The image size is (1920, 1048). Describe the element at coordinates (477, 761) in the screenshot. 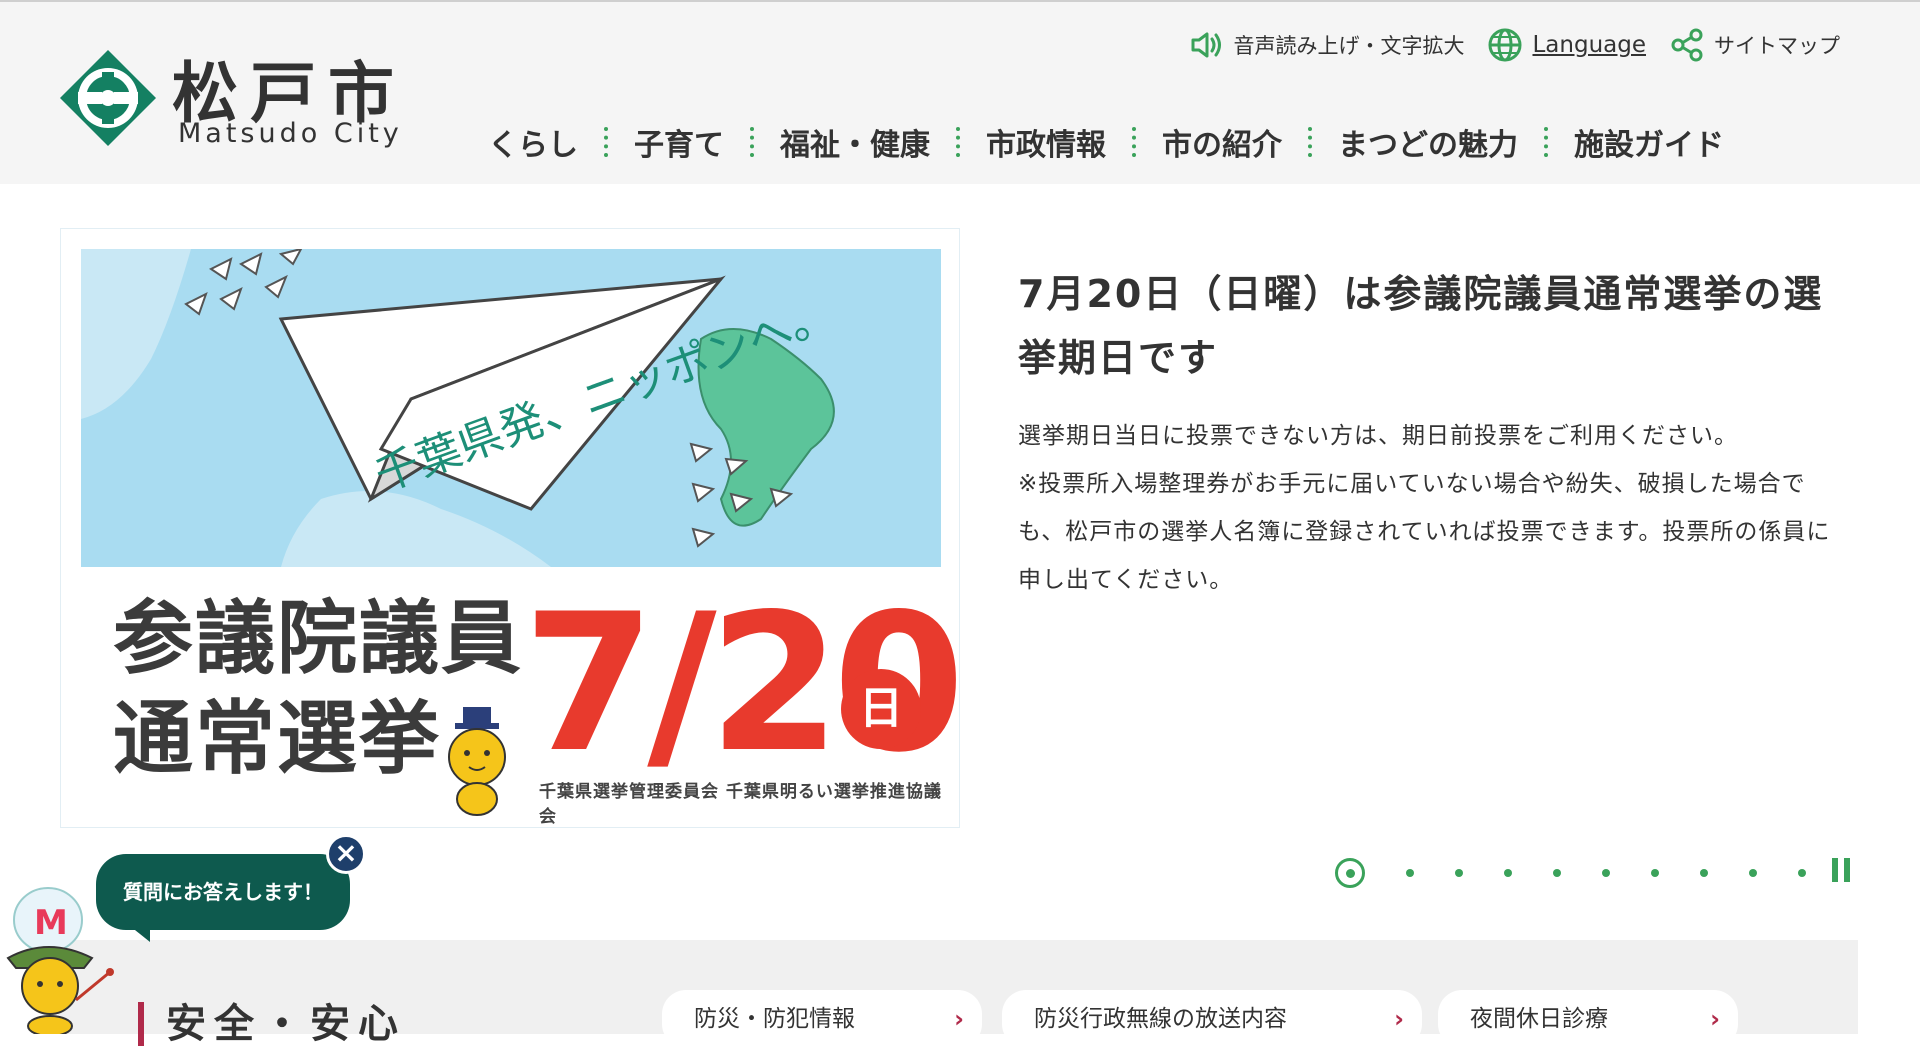

I see `lion-mascot-icon` at that location.